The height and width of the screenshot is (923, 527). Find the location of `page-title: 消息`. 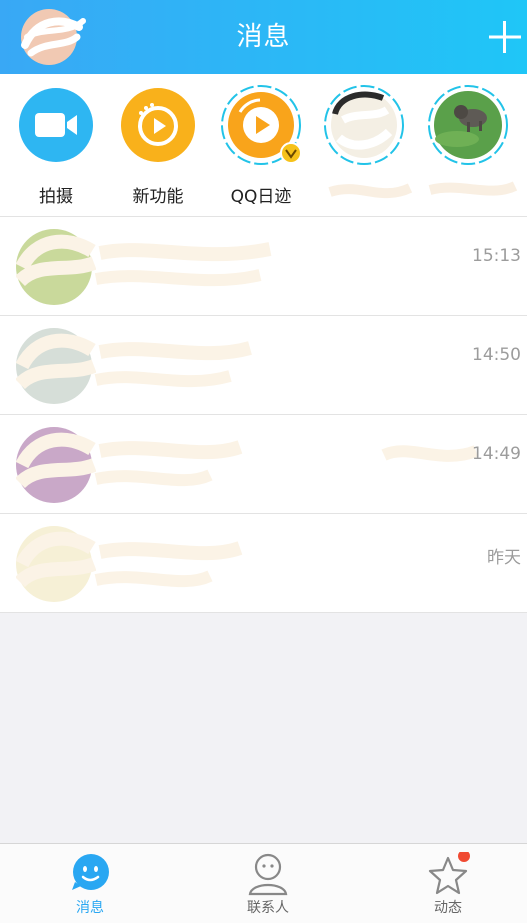

page-title: 消息 is located at coordinates (263, 37).